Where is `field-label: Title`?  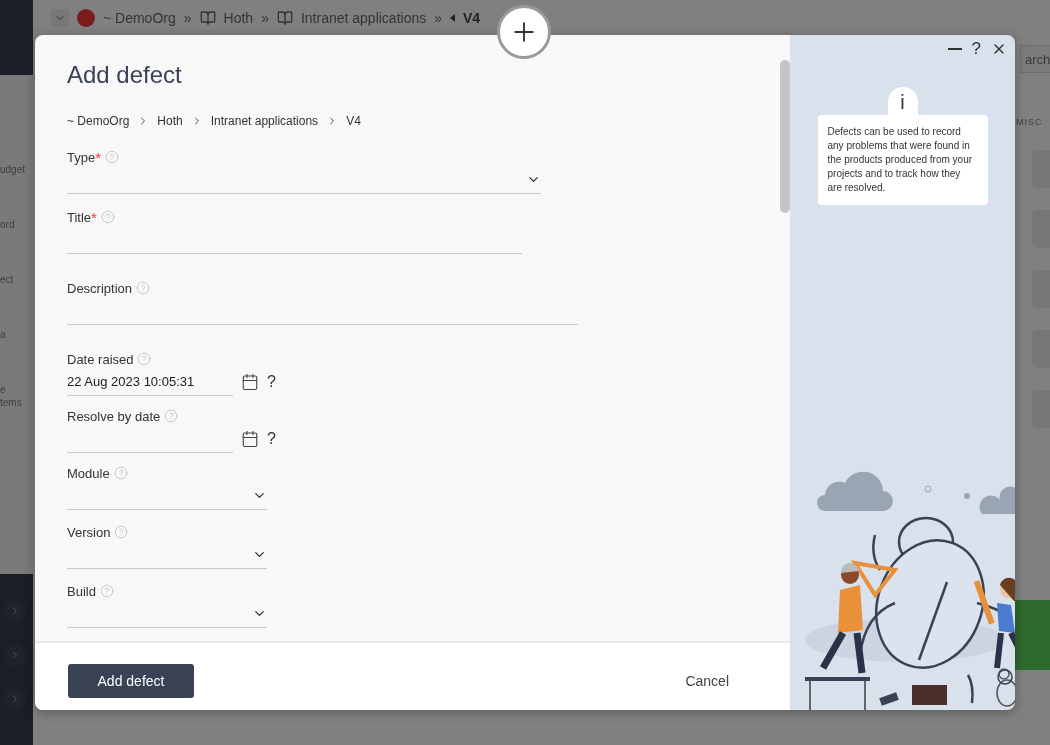 field-label: Title is located at coordinates (79, 217).